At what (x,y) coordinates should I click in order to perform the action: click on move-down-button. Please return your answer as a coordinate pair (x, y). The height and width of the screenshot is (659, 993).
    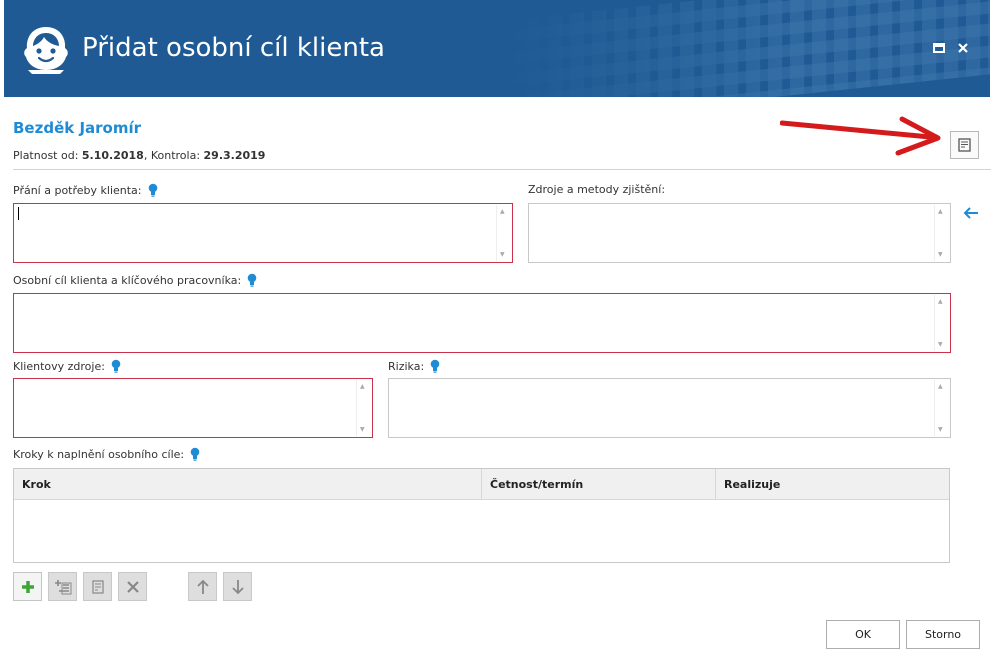
    Looking at the image, I should click on (237, 586).